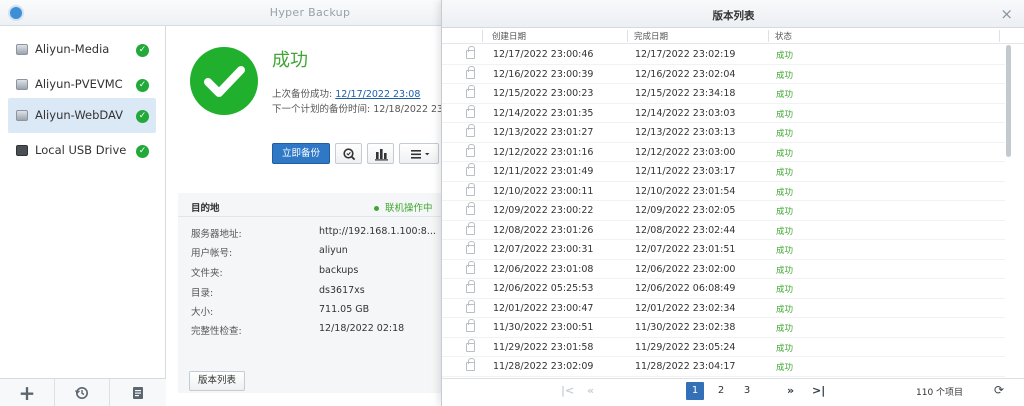  I want to click on integrity-check-button, so click(348, 153).